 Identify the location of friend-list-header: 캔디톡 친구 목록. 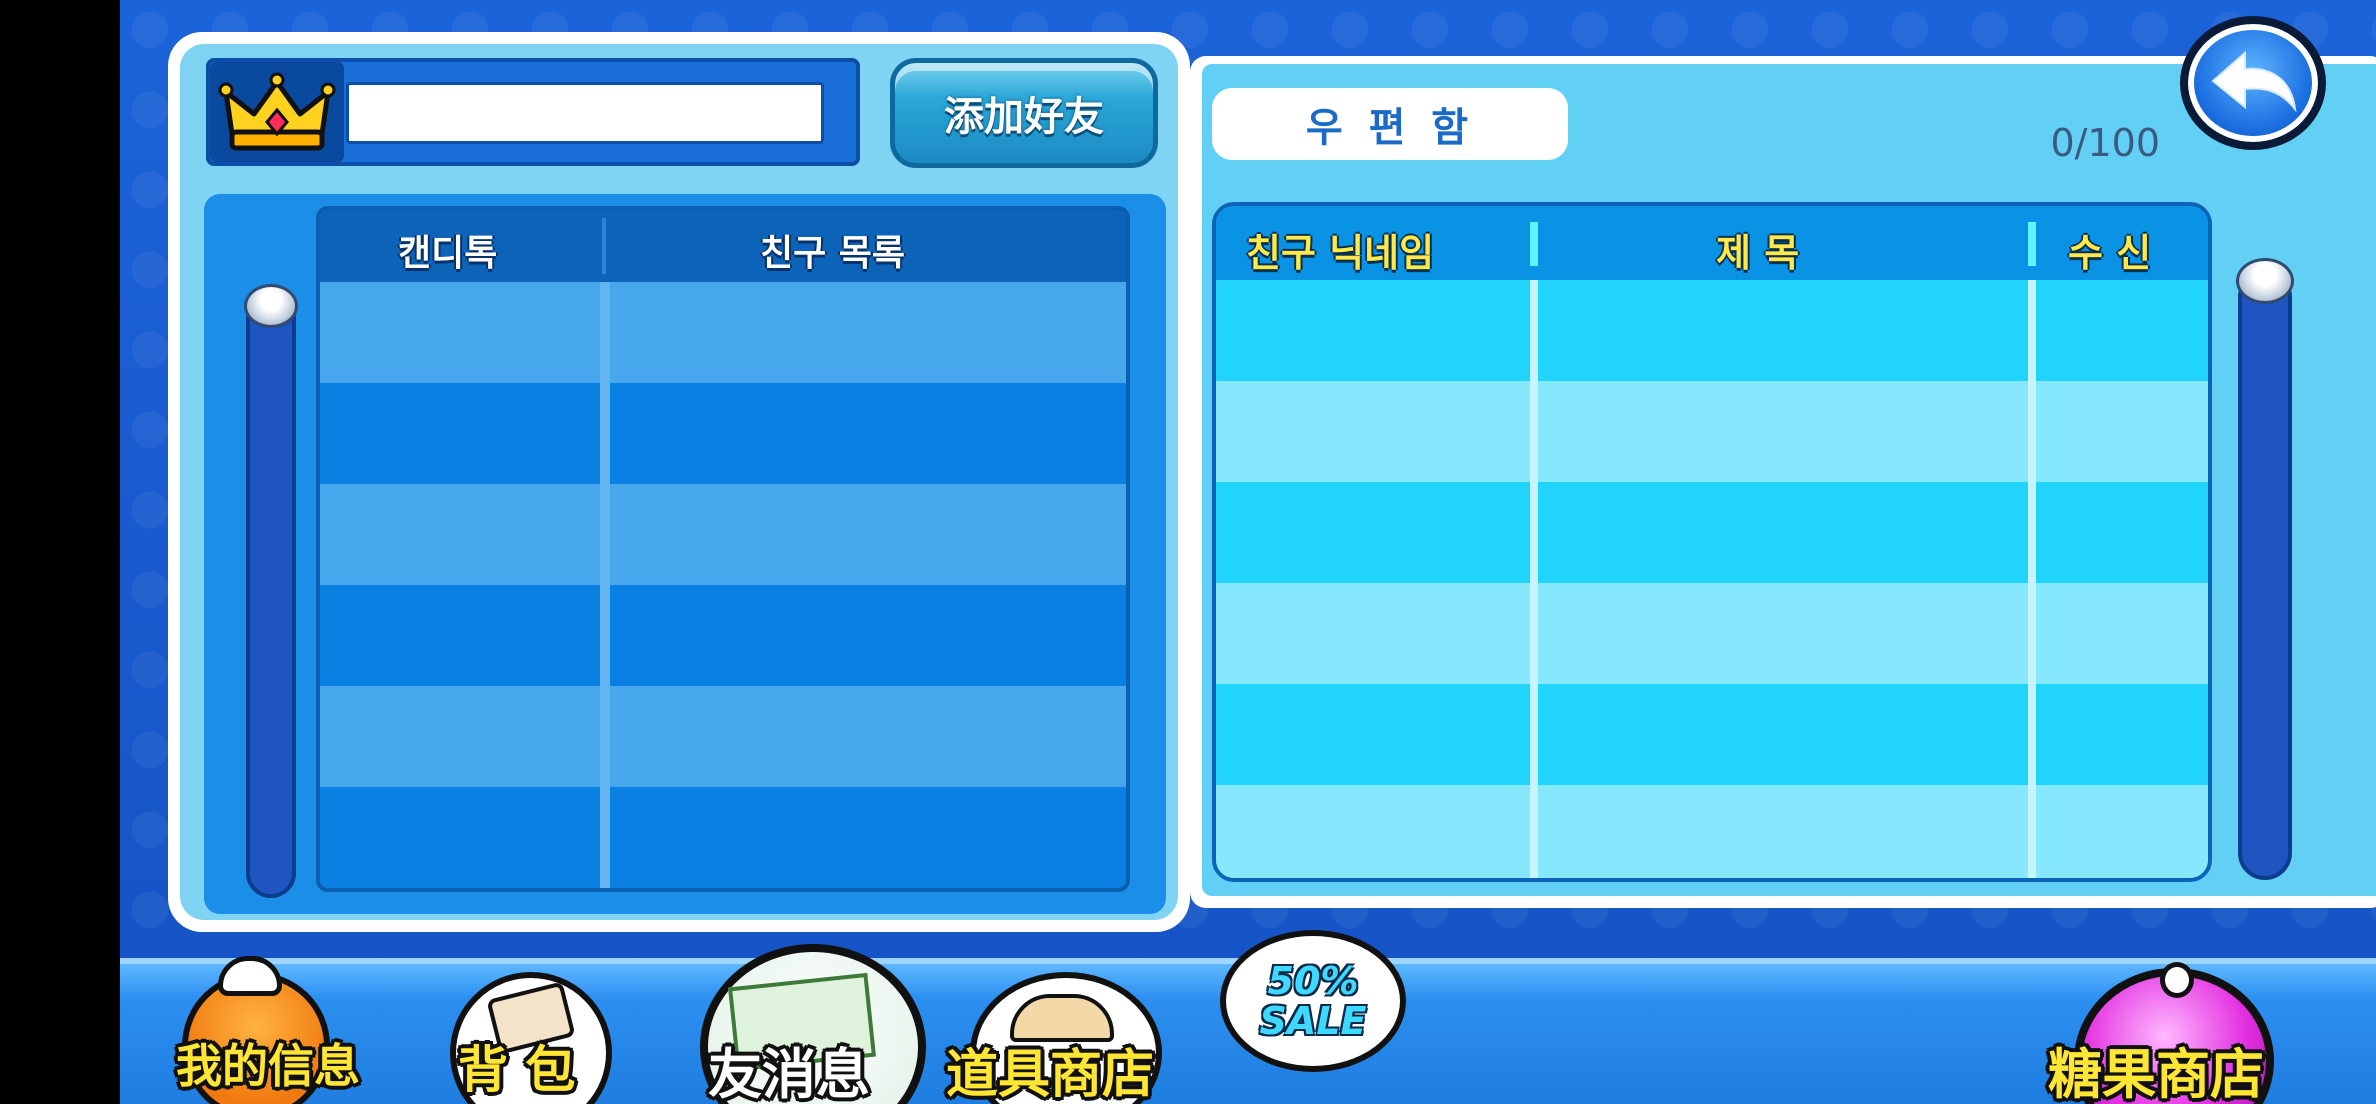
(723, 246).